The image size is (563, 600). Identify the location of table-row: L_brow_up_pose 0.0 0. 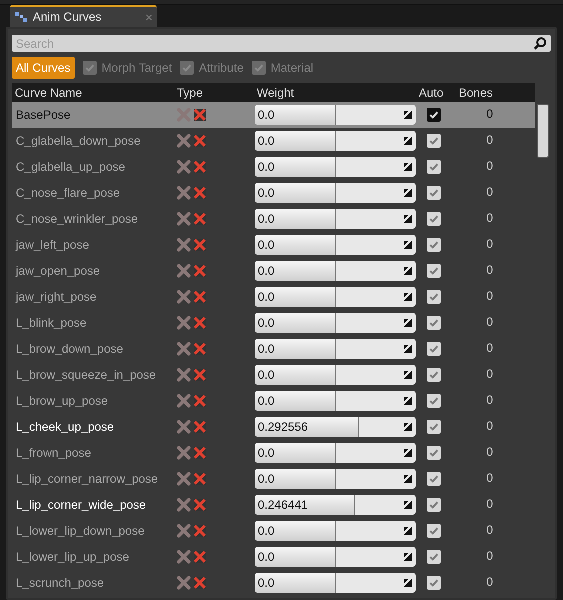
(273, 401).